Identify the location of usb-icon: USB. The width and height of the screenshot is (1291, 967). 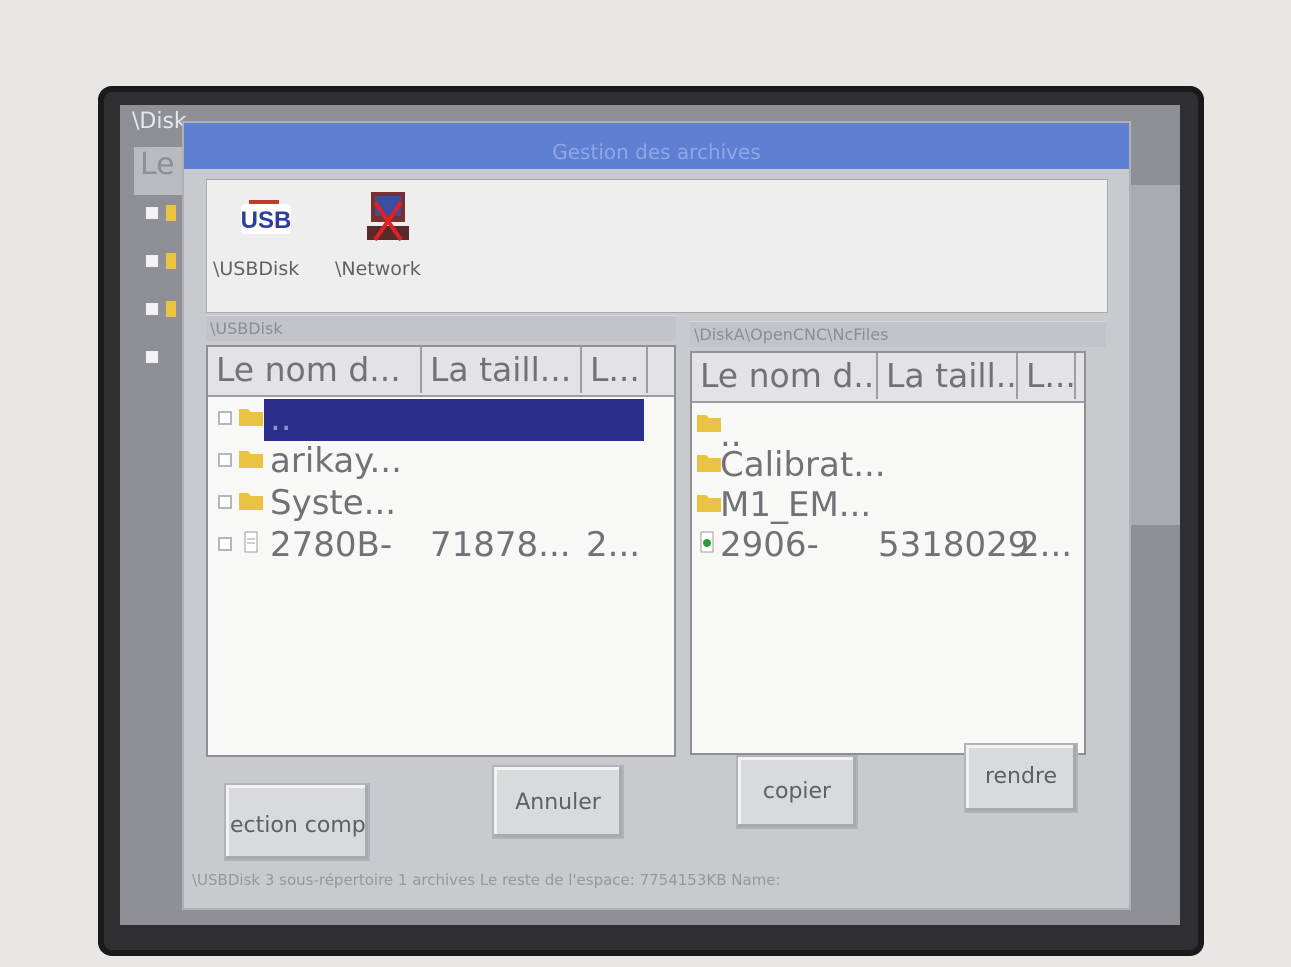
(266, 217).